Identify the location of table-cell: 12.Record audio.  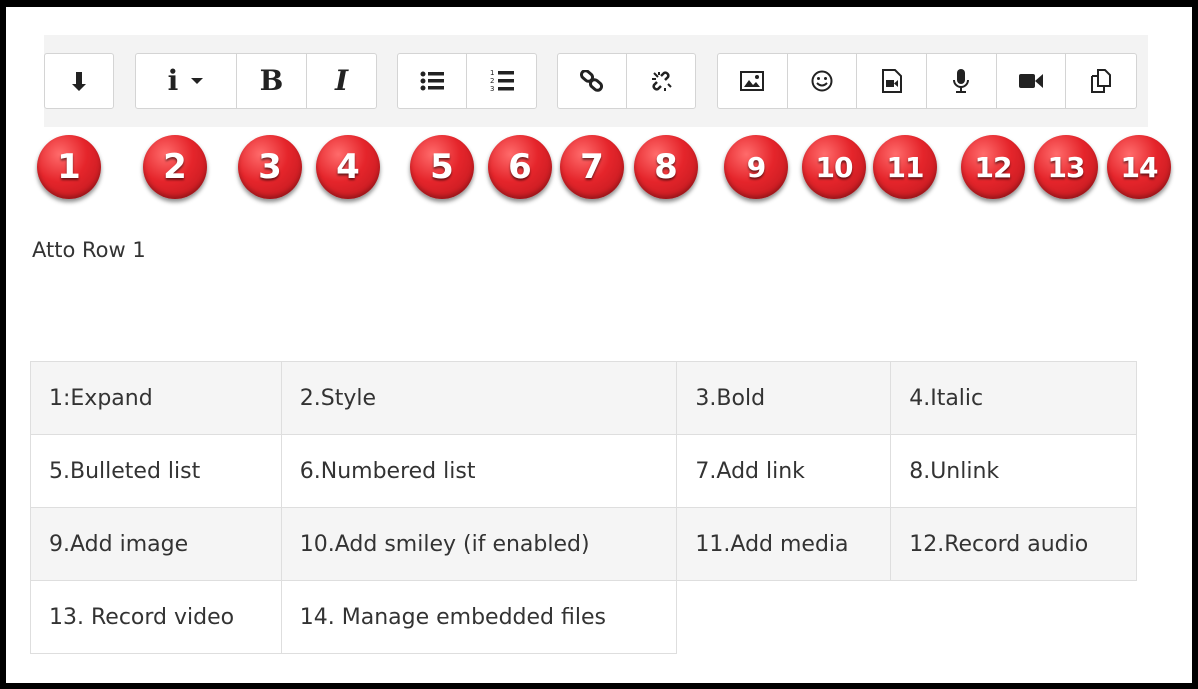
(1013, 544).